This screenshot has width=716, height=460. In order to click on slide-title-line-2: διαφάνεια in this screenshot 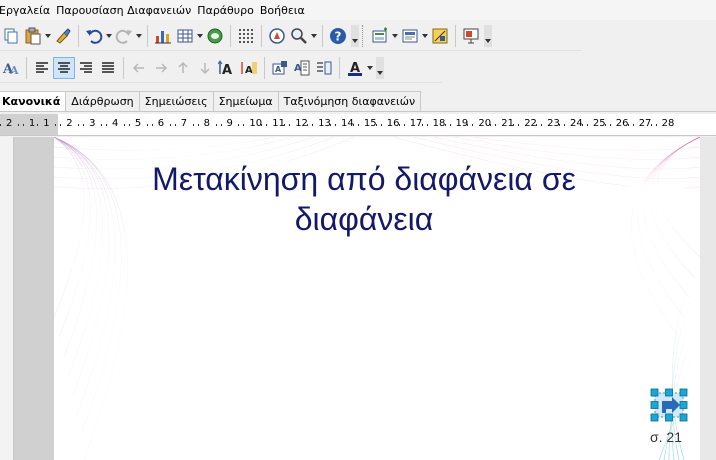, I will do `click(364, 219)`.